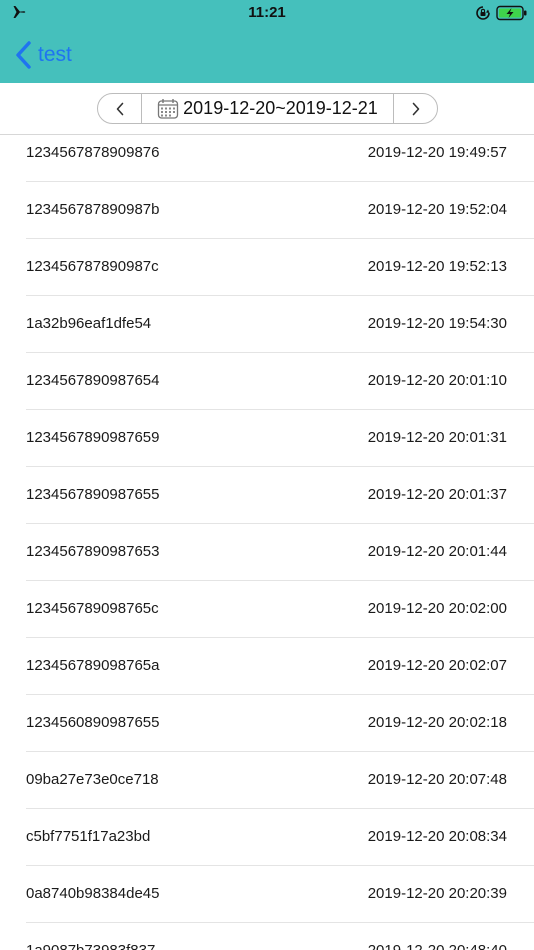  I want to click on record-timestamp: 2019-12-20 19:52:04, so click(437, 209).